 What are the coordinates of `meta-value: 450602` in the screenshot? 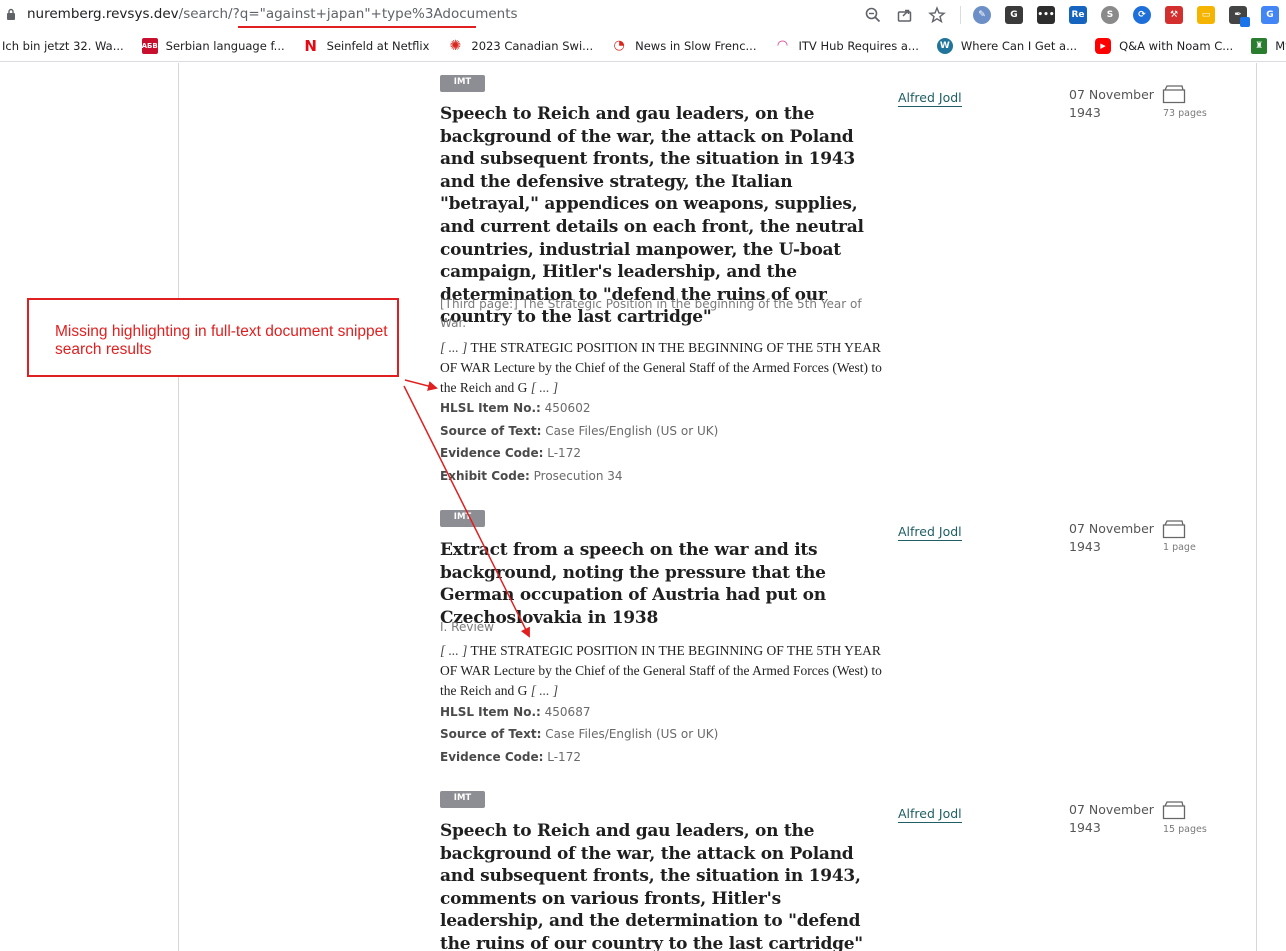 It's located at (567, 408).